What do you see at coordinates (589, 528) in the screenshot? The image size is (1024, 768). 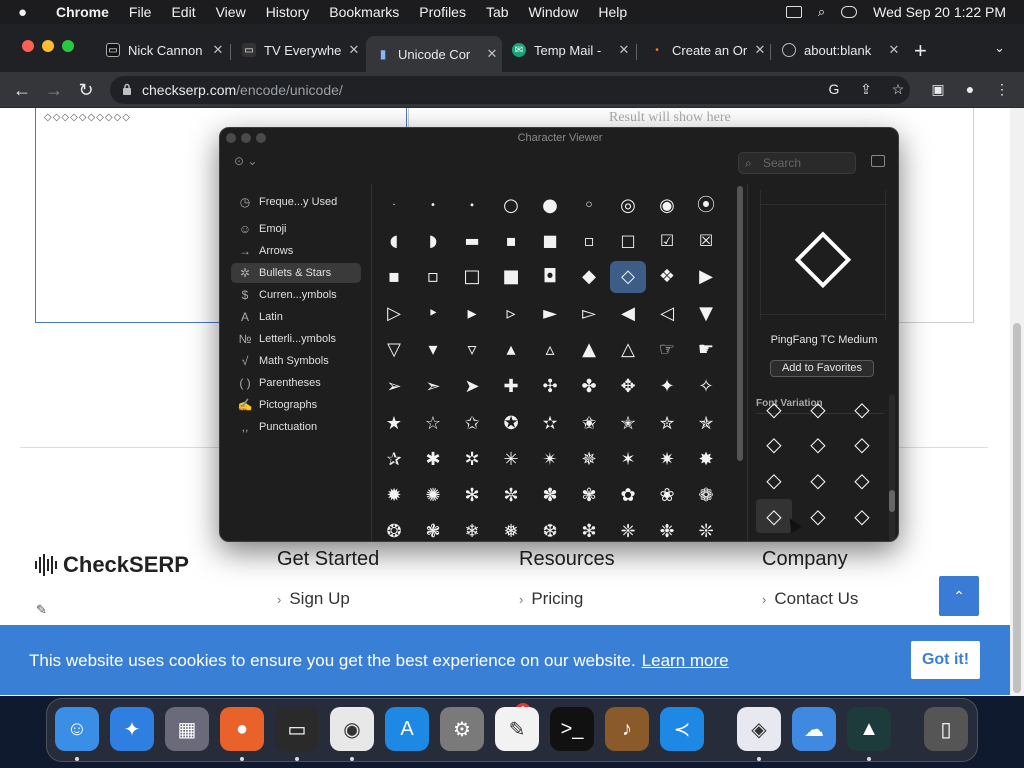 I see `character-cell: ❇` at bounding box center [589, 528].